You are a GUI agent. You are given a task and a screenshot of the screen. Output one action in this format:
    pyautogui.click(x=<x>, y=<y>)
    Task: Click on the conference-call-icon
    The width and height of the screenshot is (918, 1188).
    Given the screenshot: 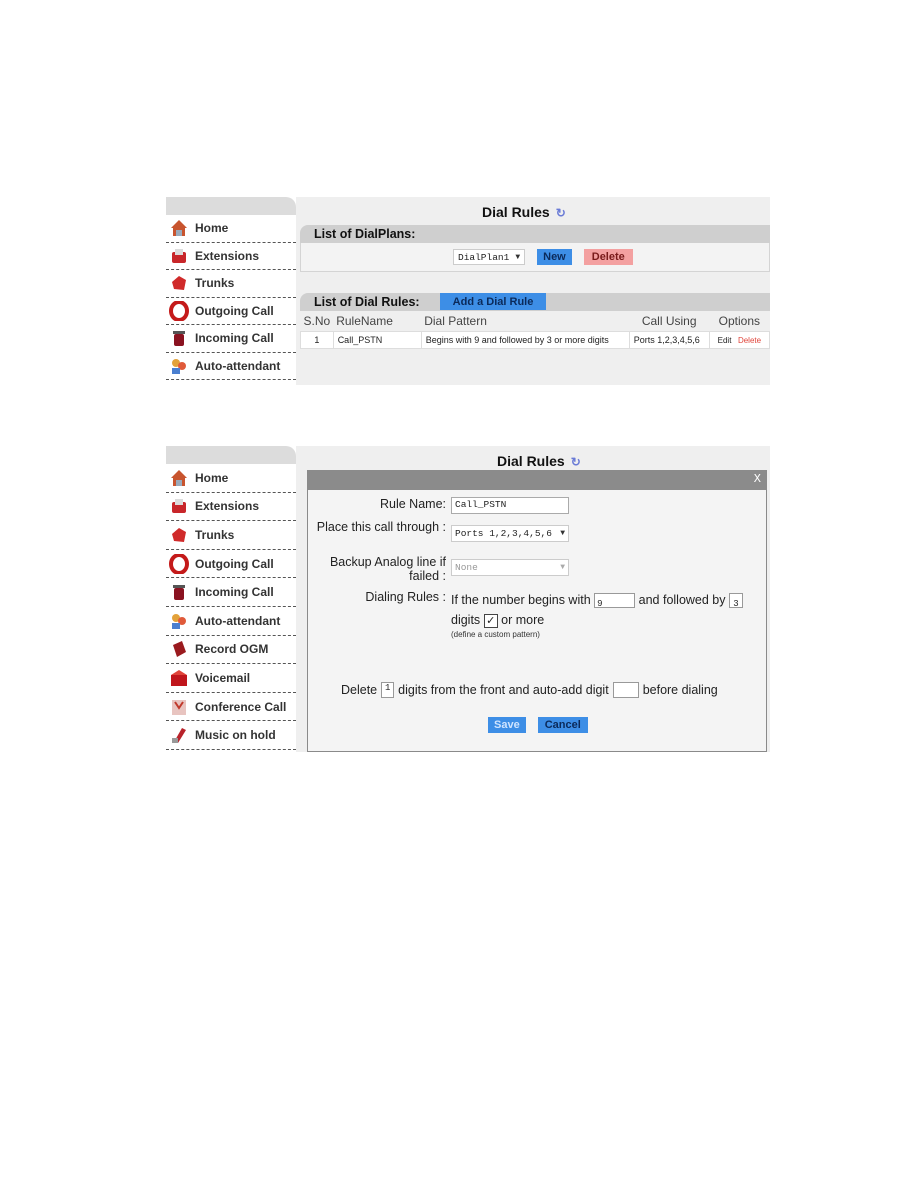 What is the action you would take?
    pyautogui.click(x=179, y=707)
    